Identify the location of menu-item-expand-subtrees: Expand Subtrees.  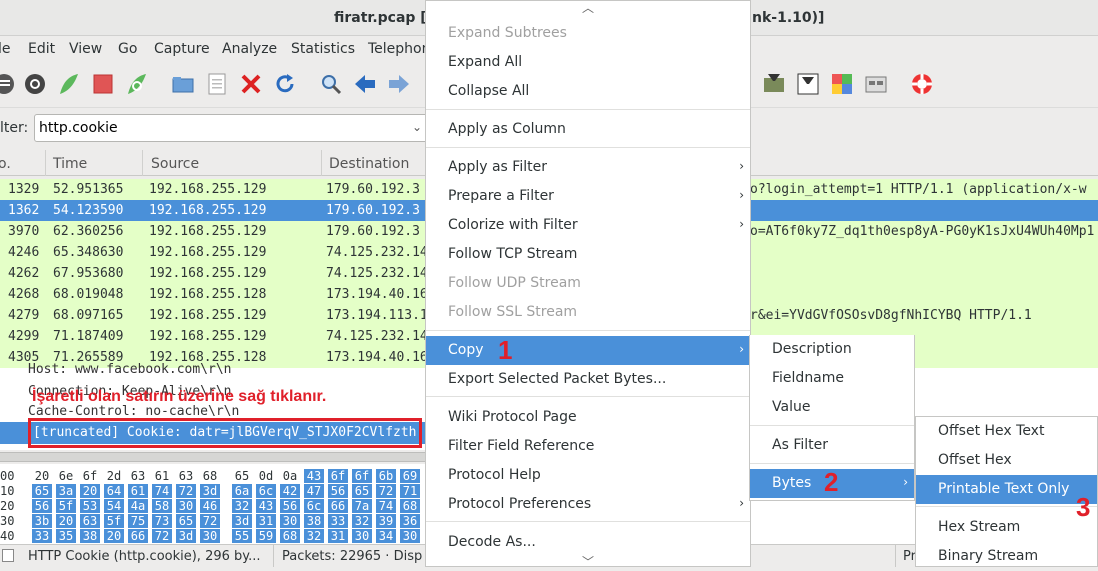
(588, 33).